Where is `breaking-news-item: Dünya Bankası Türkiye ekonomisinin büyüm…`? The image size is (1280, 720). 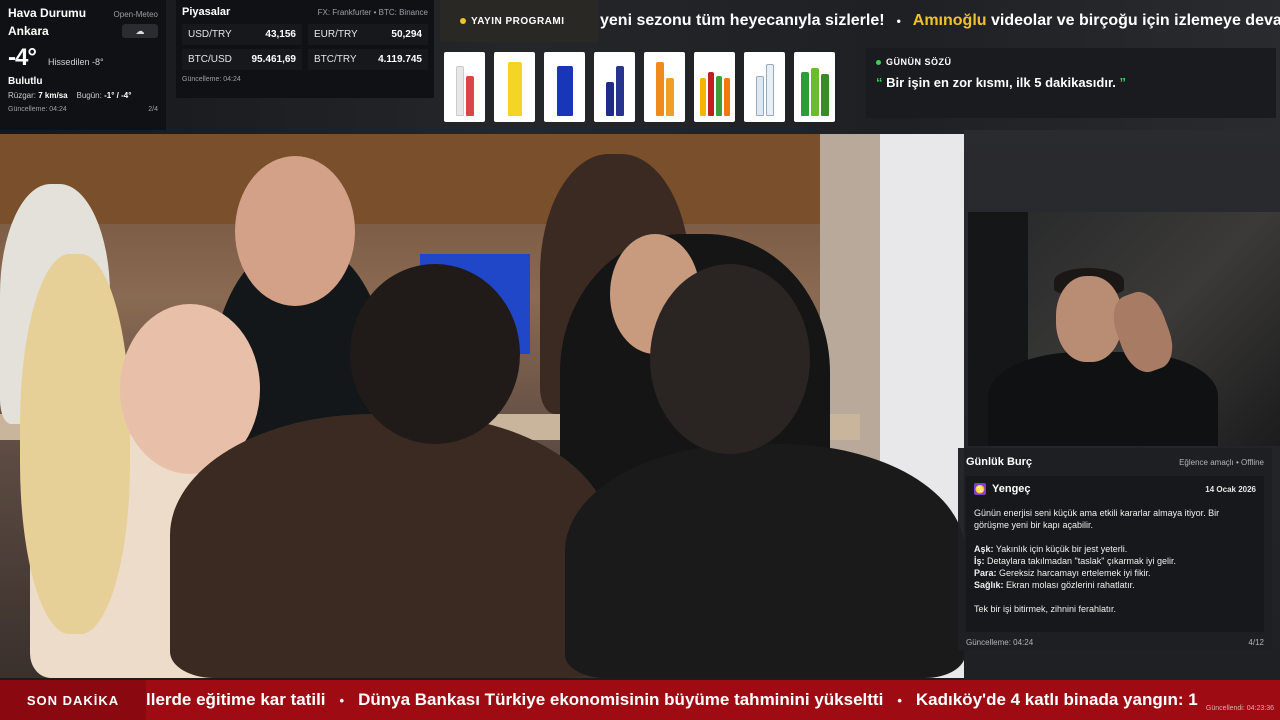 breaking-news-item: Dünya Bankası Türkiye ekonomisinin büyüm… is located at coordinates (621, 699).